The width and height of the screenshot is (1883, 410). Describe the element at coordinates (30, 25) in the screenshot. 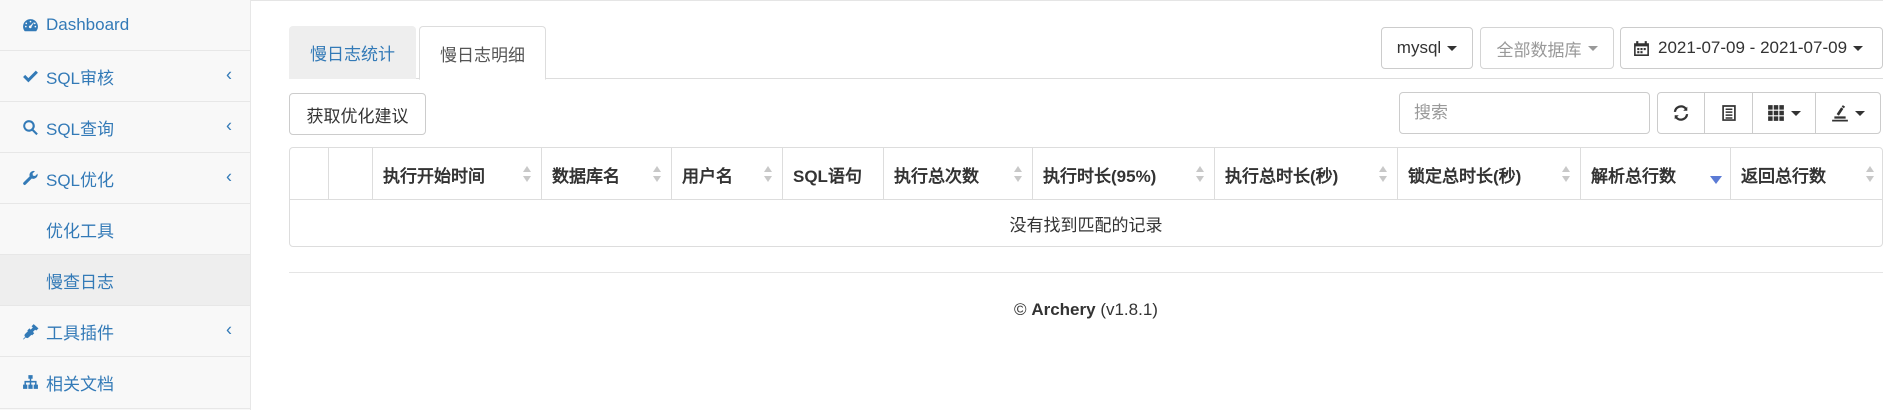

I see `dashboard-icon` at that location.